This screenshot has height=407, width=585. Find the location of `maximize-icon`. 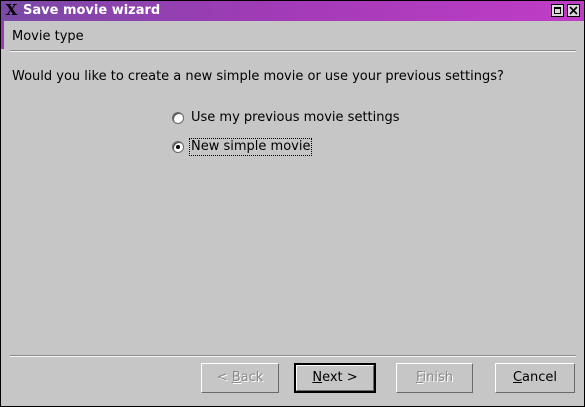

maximize-icon is located at coordinates (557, 10).